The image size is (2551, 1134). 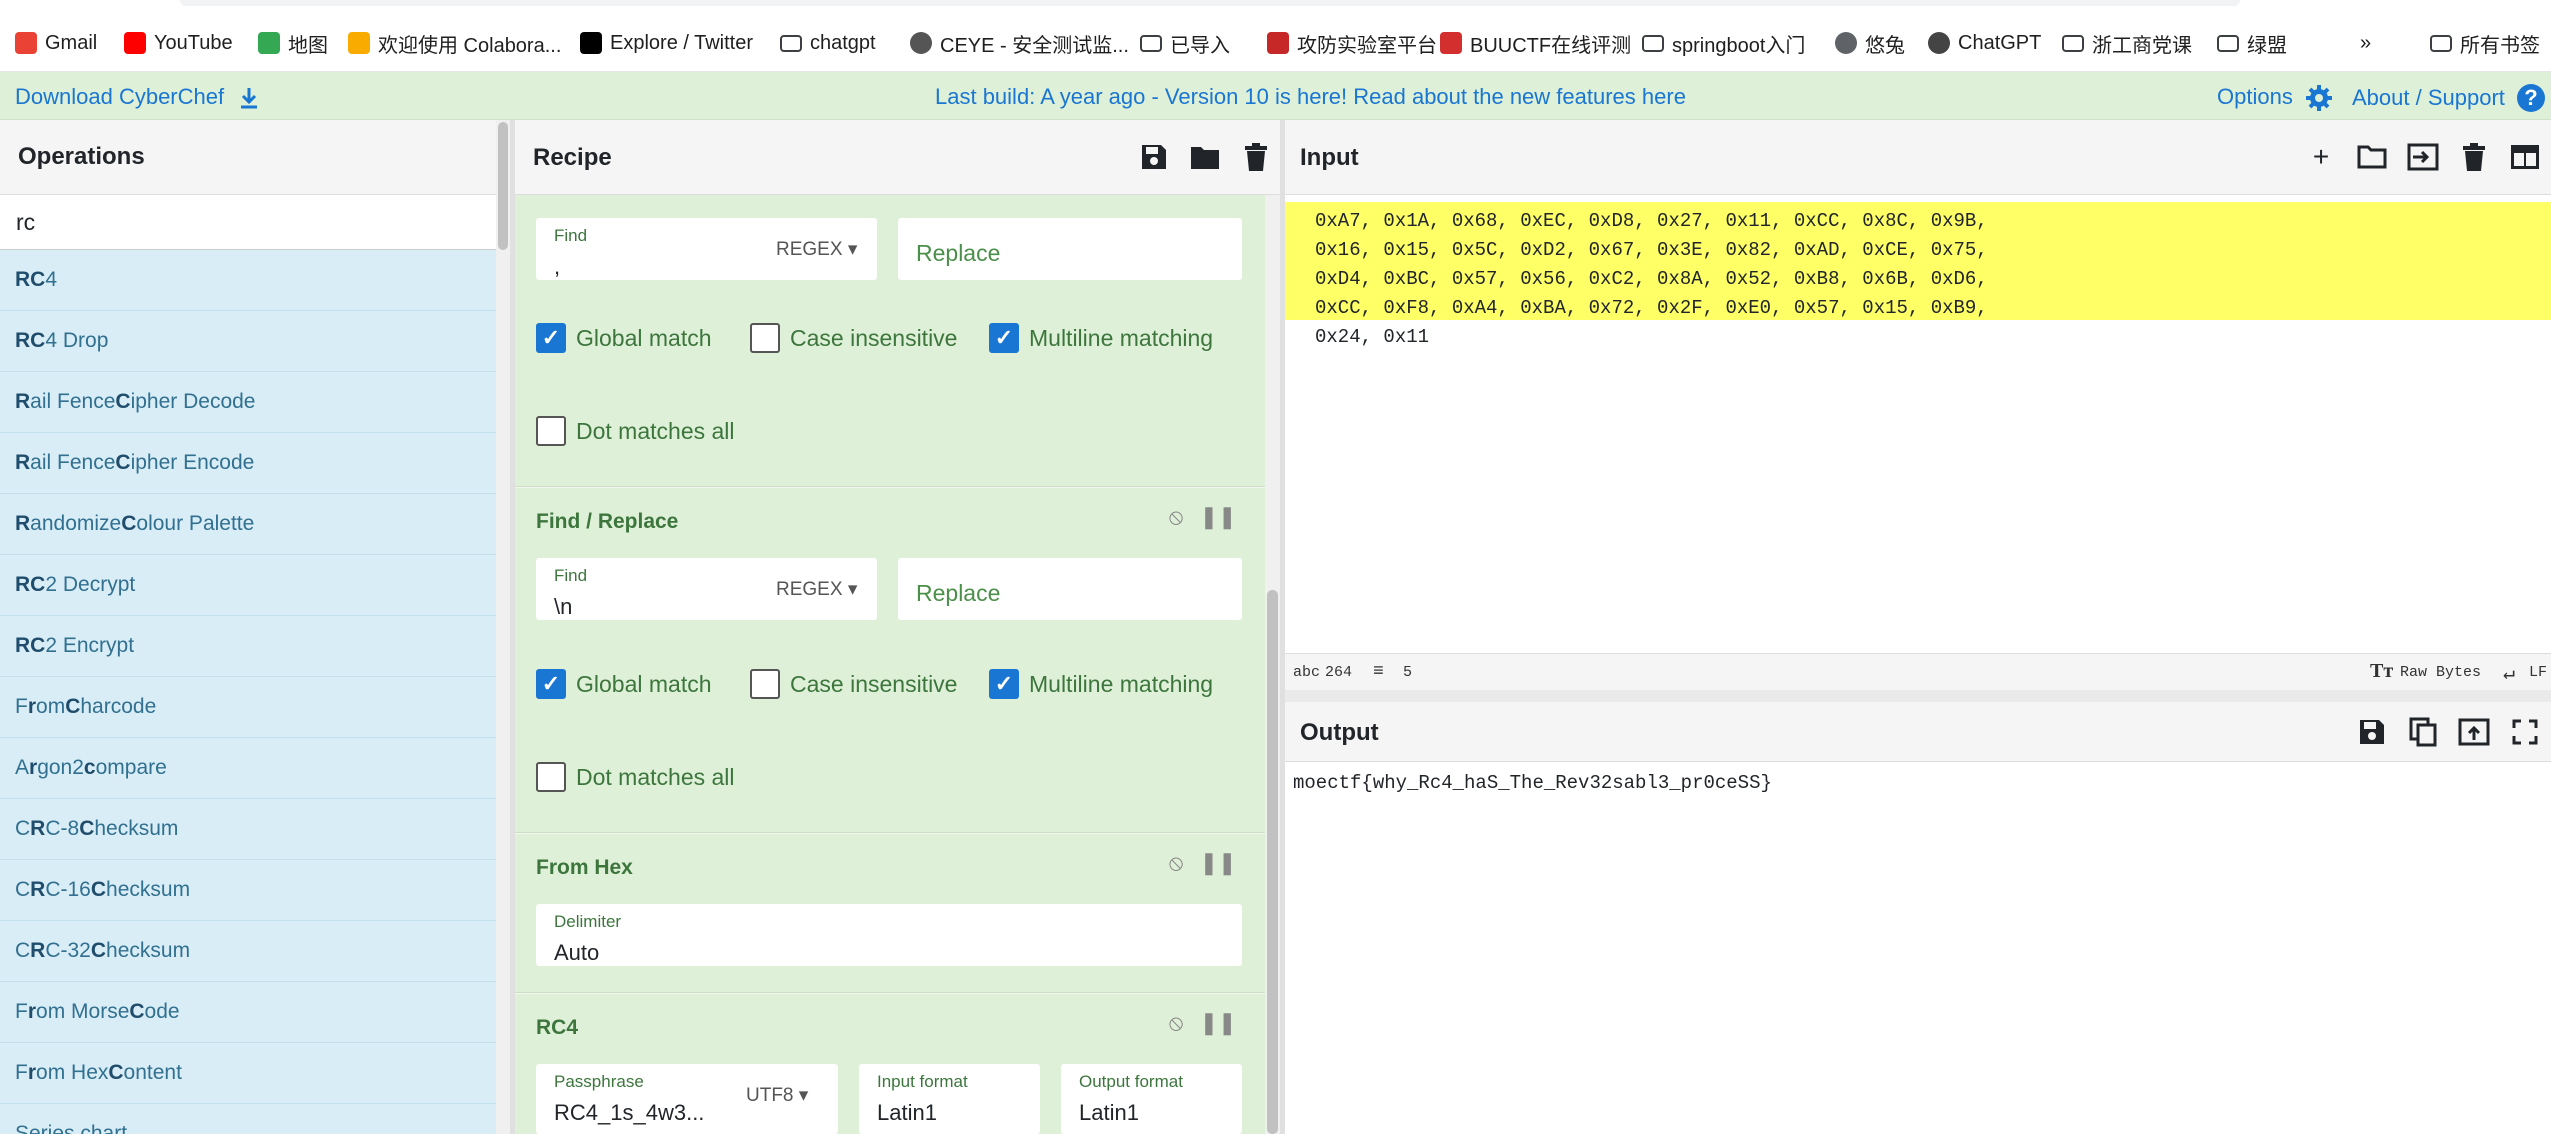 I want to click on save-icon, so click(x=2372, y=732).